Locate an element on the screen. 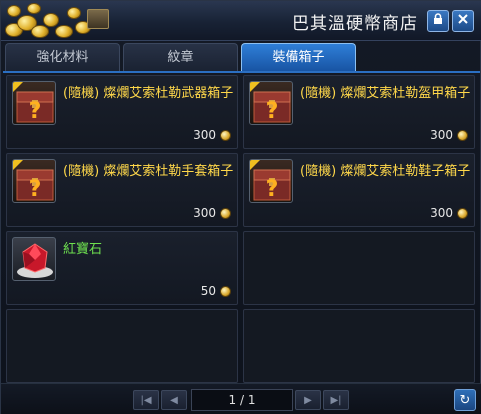 Image resolution: width=481 pixels, height=414 pixels. shop-item: ? (隨機) 燦爛艾索杜勒鞋子箱子 300 is located at coordinates (359, 190).